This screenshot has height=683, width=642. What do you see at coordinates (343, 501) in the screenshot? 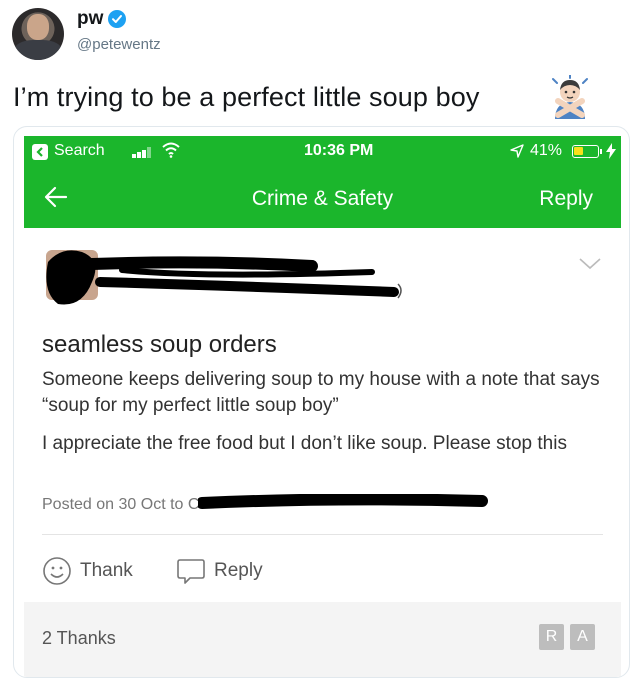
I see `redacted-location-scribble` at bounding box center [343, 501].